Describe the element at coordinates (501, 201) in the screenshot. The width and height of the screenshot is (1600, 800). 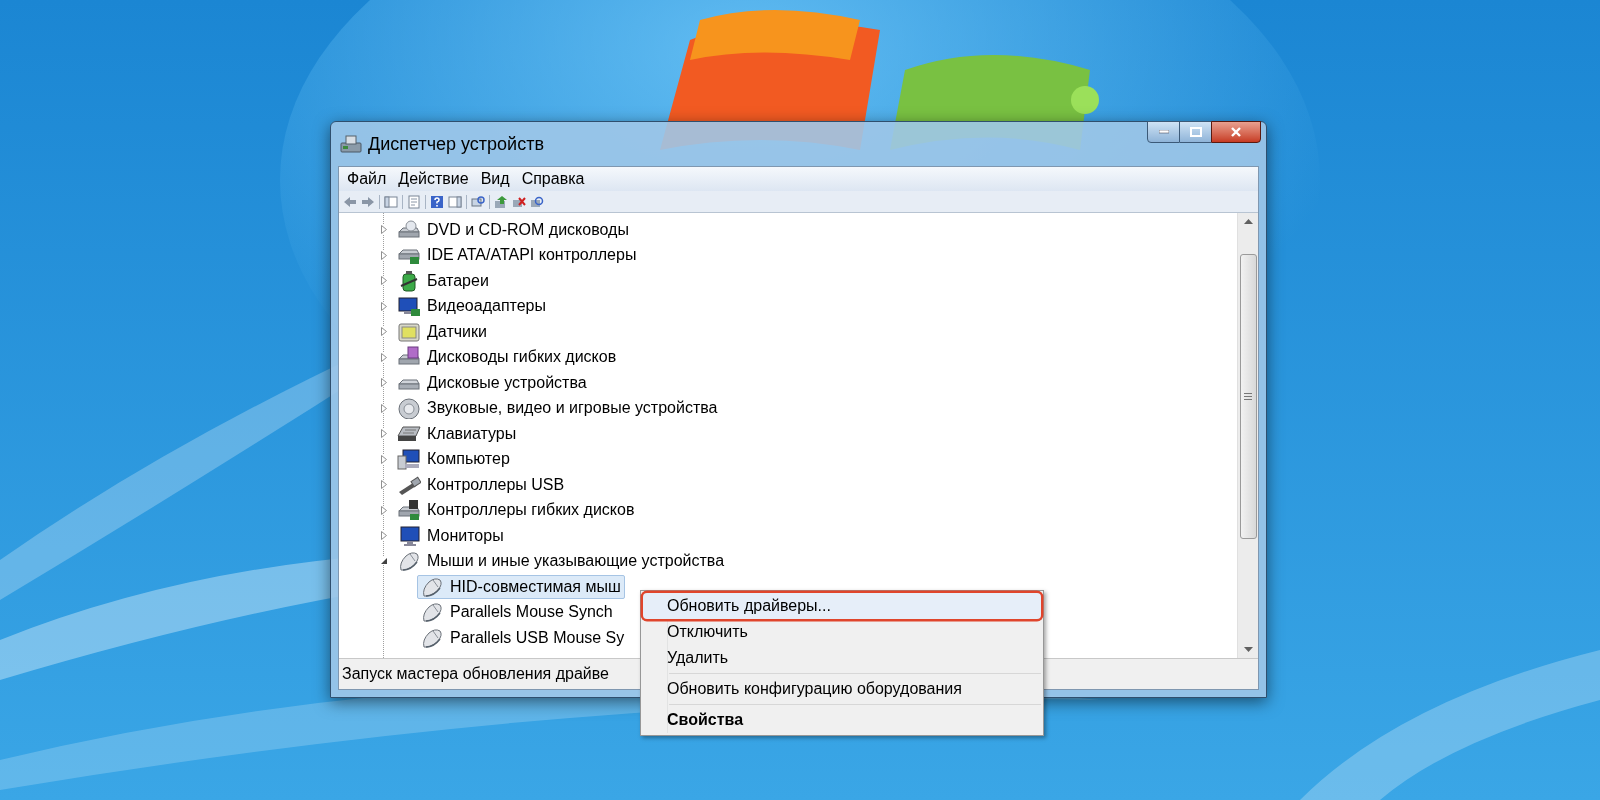
I see `update-icon` at that location.